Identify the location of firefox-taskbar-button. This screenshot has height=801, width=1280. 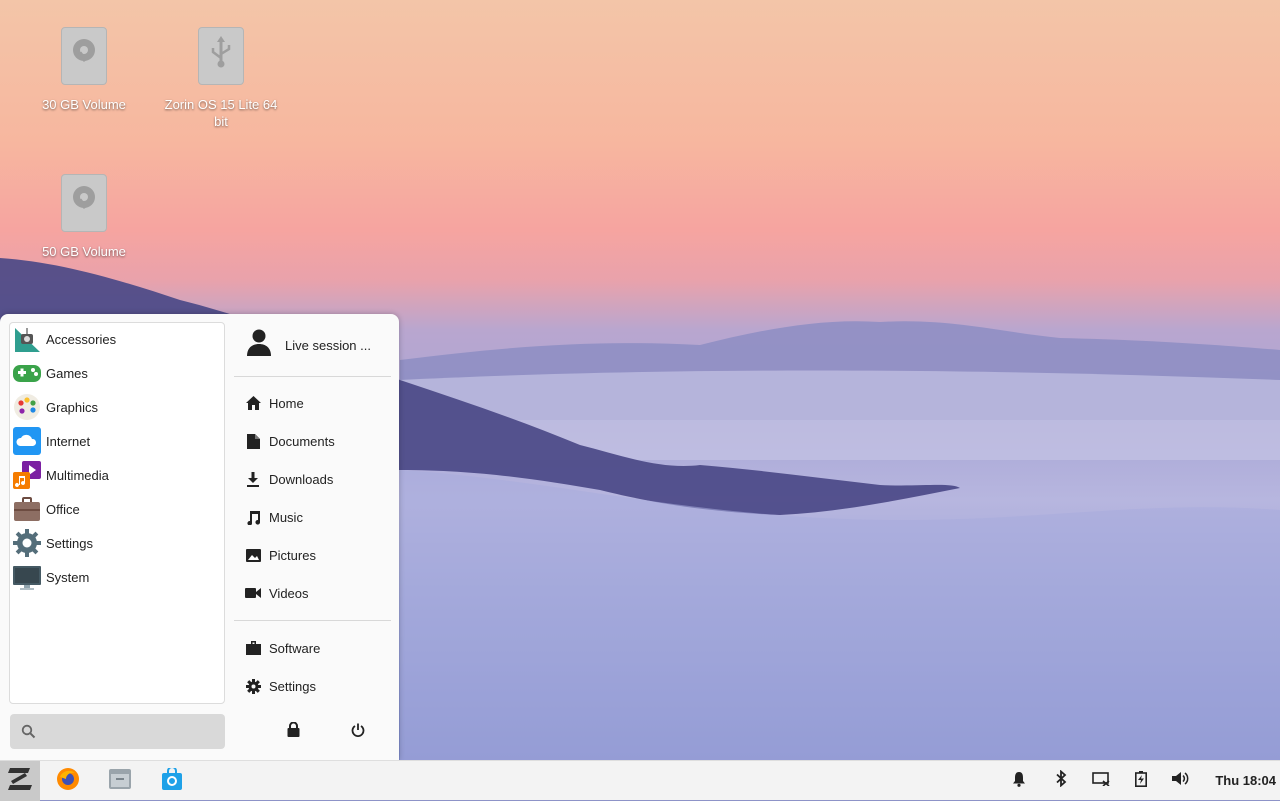
(68, 781).